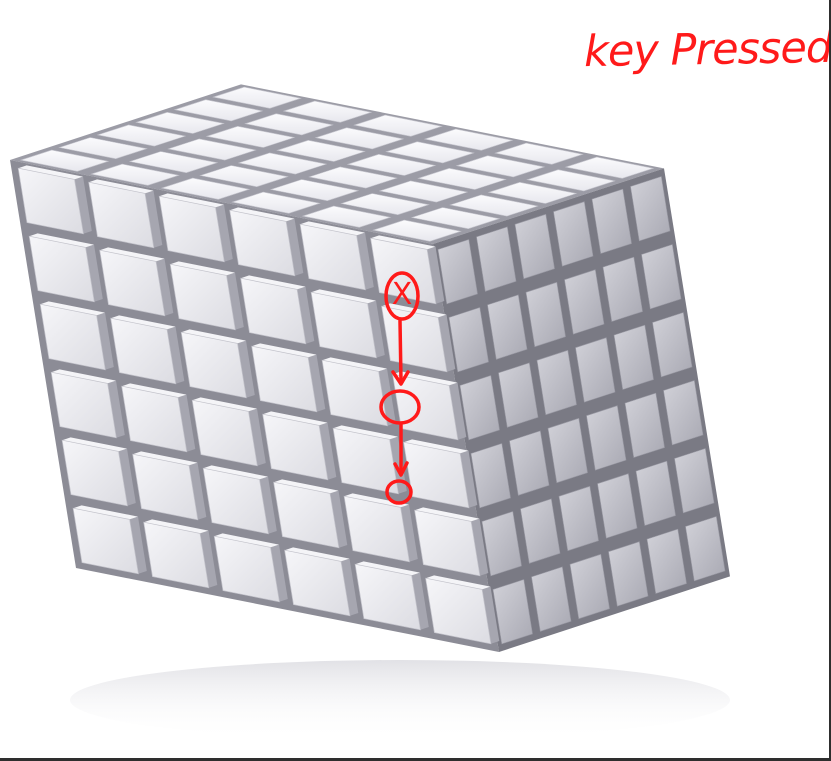 The height and width of the screenshot is (761, 831). Describe the element at coordinates (402, 294) in the screenshot. I see `pressed-key-marker: X` at that location.